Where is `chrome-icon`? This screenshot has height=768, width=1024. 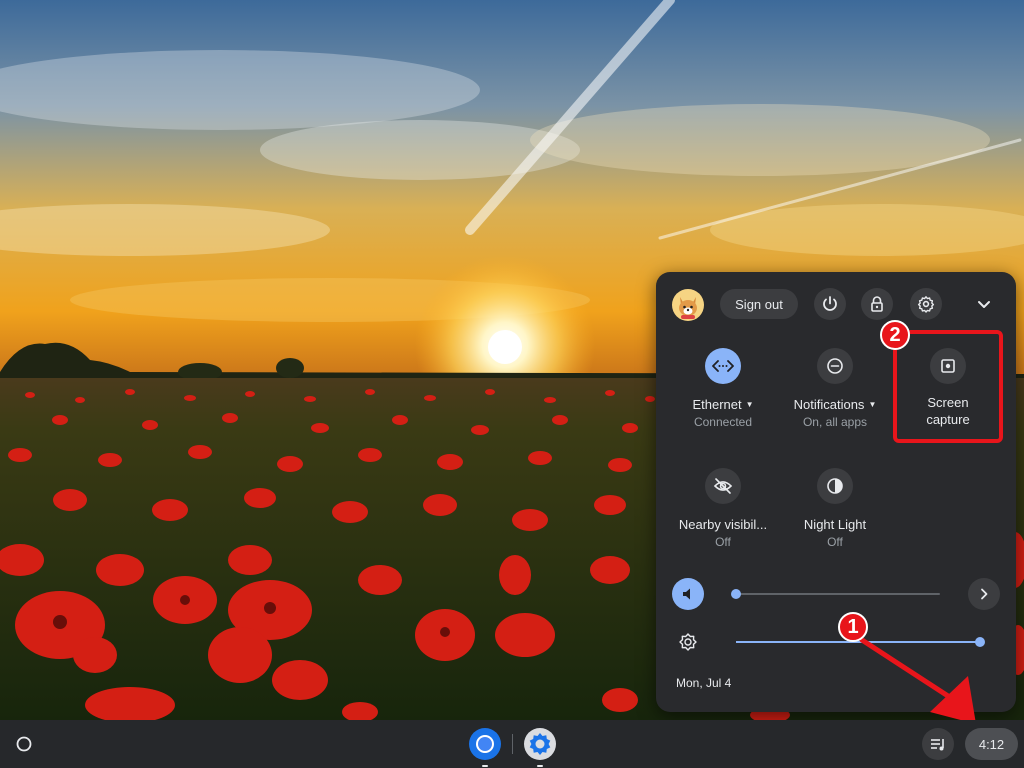
chrome-icon is located at coordinates (485, 744).